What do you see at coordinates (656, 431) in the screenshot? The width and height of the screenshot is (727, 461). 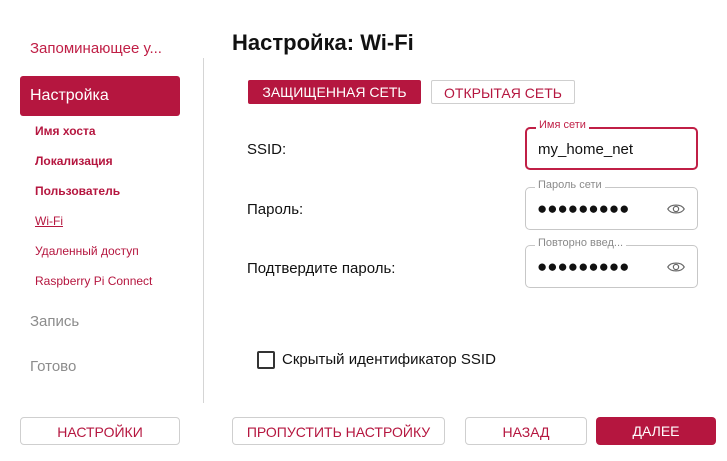 I see `next-button: ДАЛЕЕ` at bounding box center [656, 431].